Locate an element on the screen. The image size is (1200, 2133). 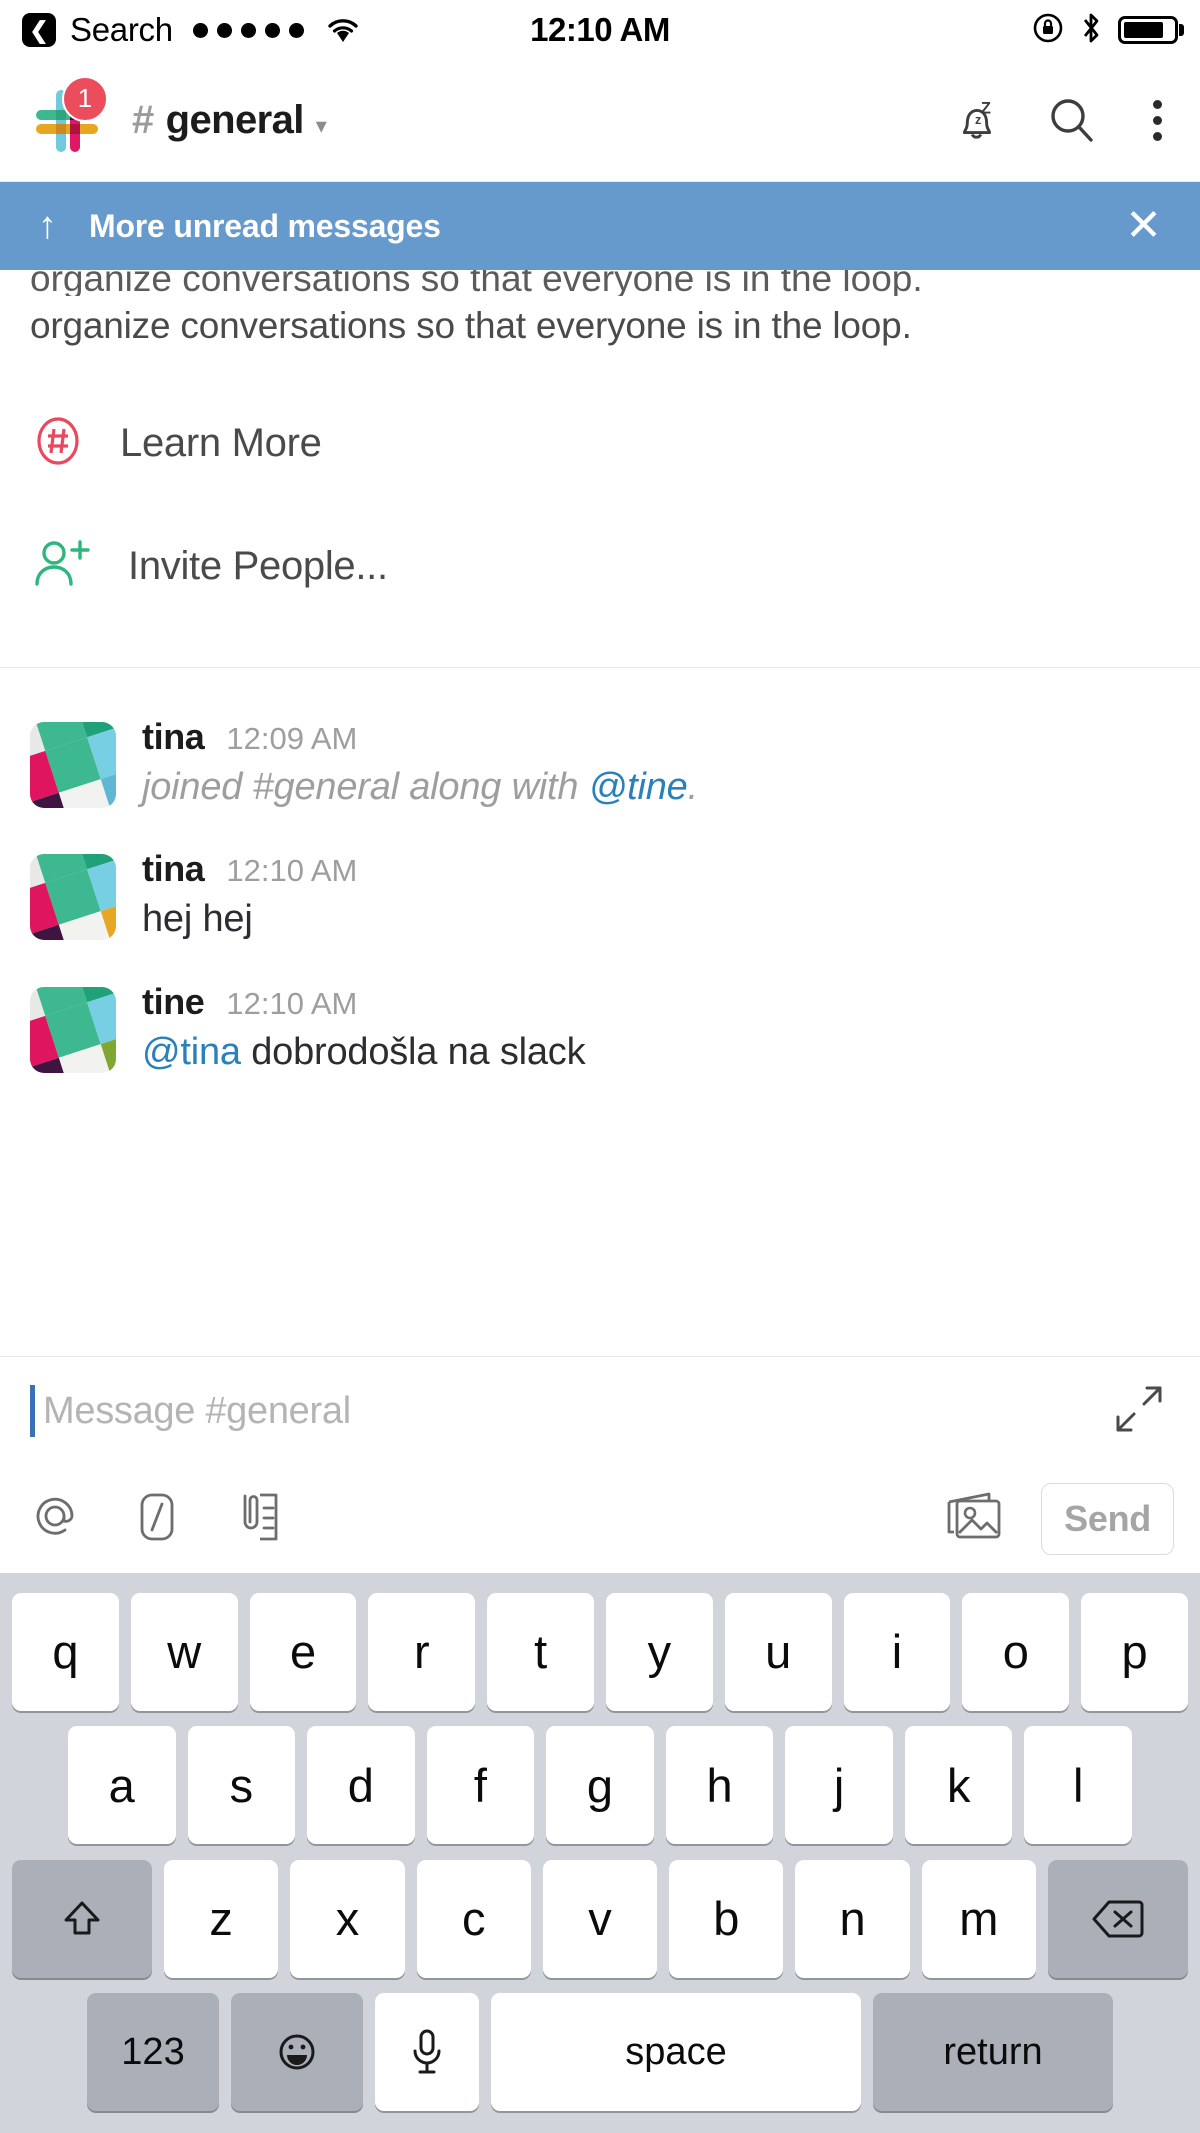
keyboard-row-2: a s d f g h j k l is located at coordinates (600, 1786).